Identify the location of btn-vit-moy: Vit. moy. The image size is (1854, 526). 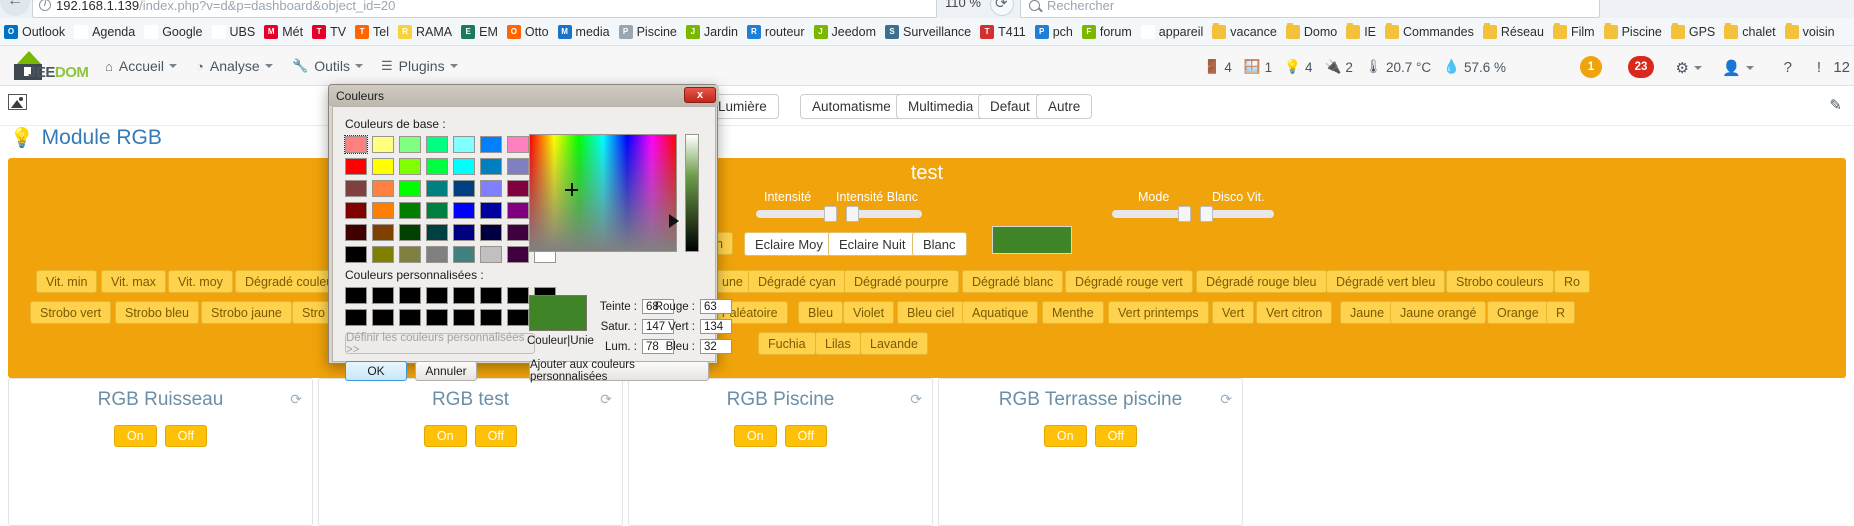
(200, 281).